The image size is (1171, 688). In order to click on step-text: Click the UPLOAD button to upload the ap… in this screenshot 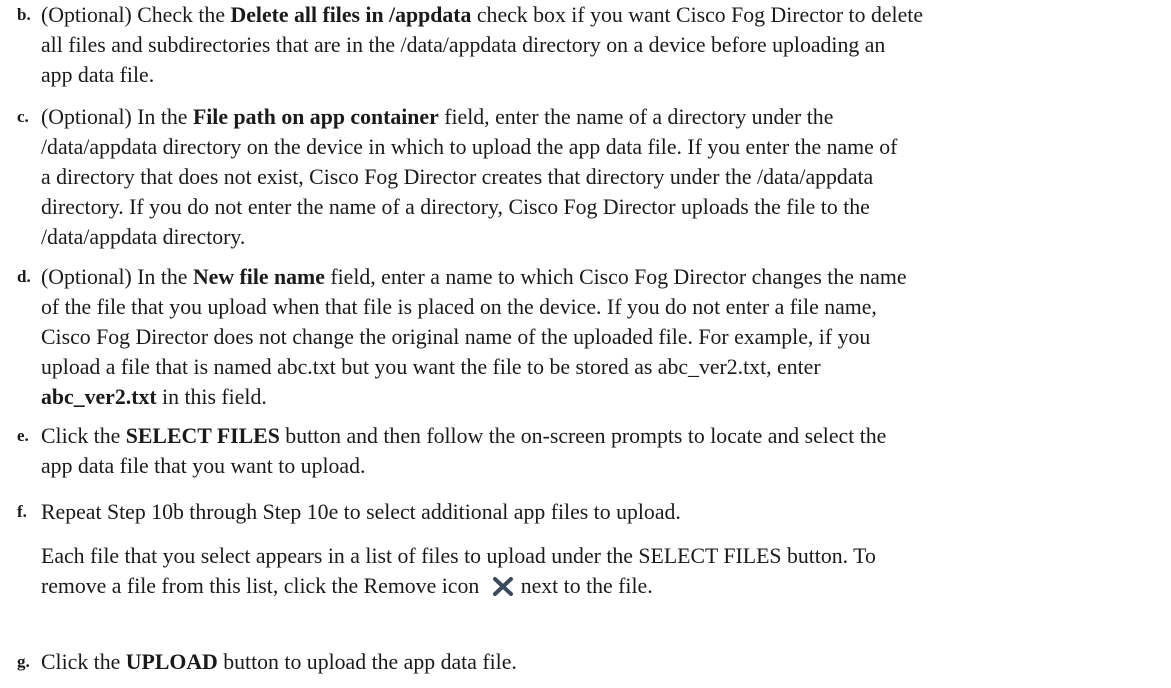, I will do `click(279, 662)`.